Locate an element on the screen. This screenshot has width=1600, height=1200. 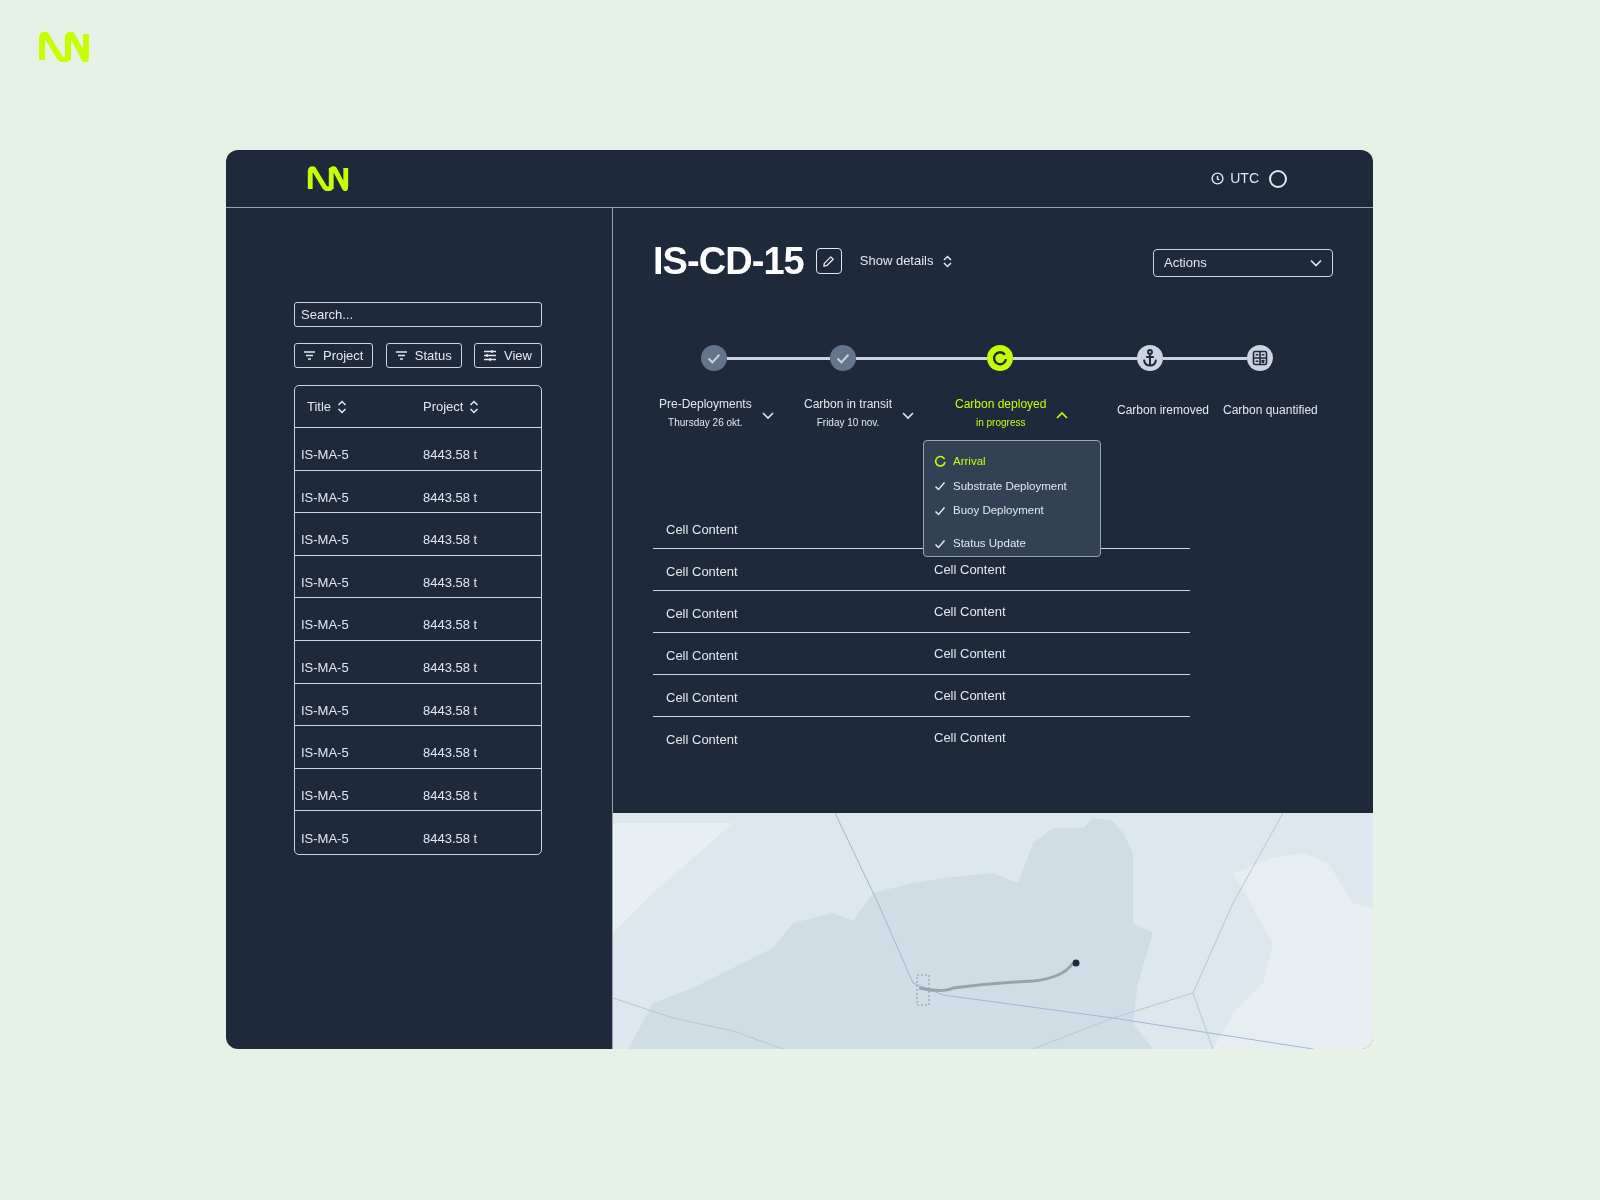
substep-label: Status Update is located at coordinates (989, 543).